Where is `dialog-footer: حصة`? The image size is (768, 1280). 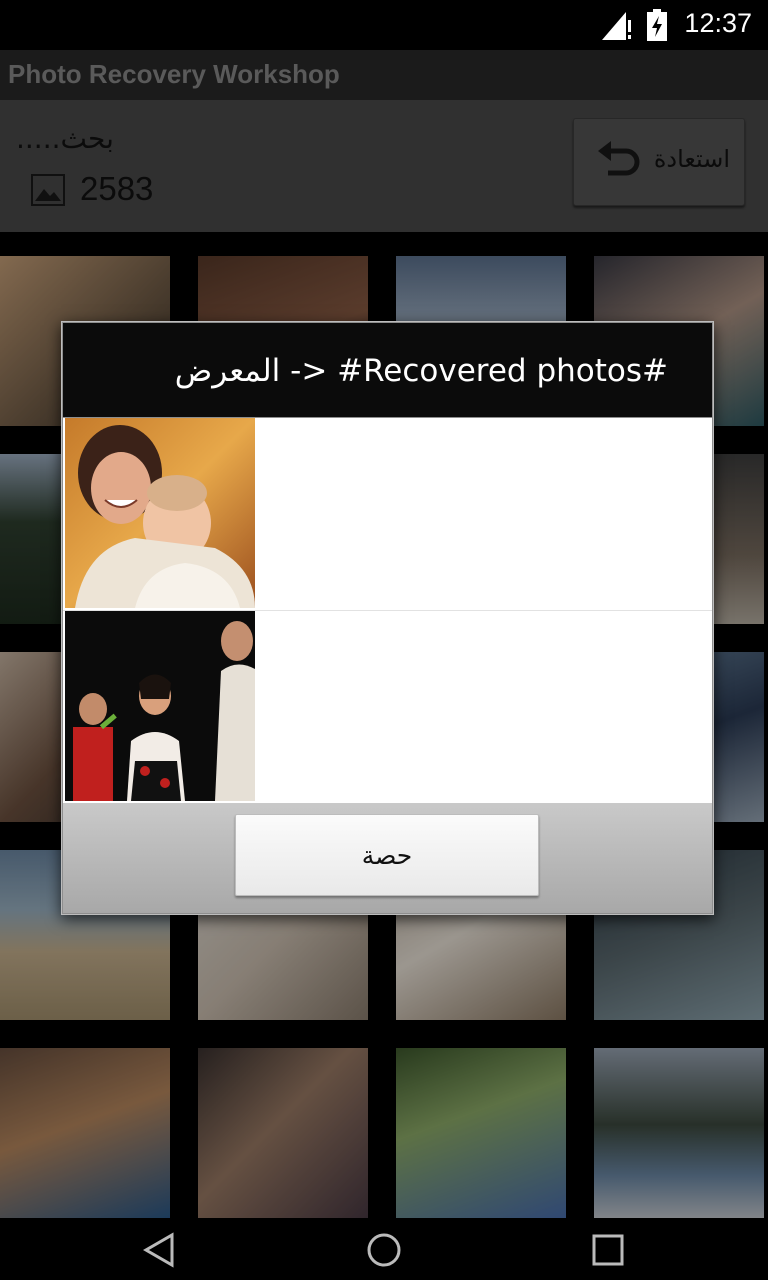 dialog-footer: حصة is located at coordinates (387, 858).